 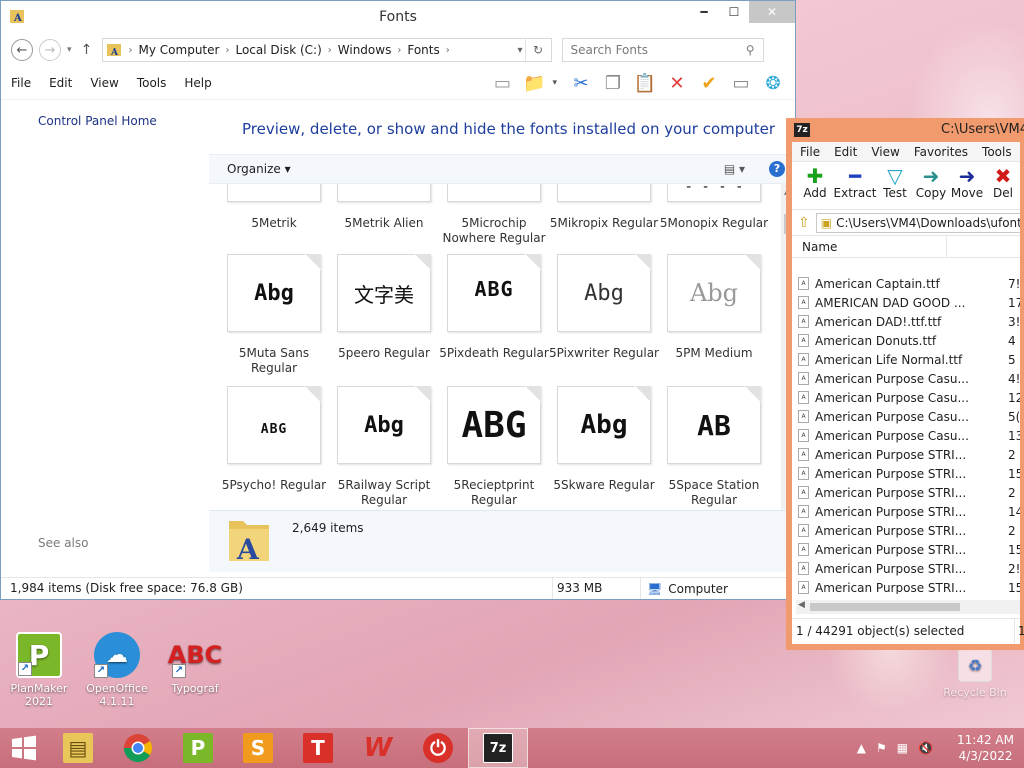 What do you see at coordinates (274, 207) in the screenshot?
I see `font-tile: 5Metrik` at bounding box center [274, 207].